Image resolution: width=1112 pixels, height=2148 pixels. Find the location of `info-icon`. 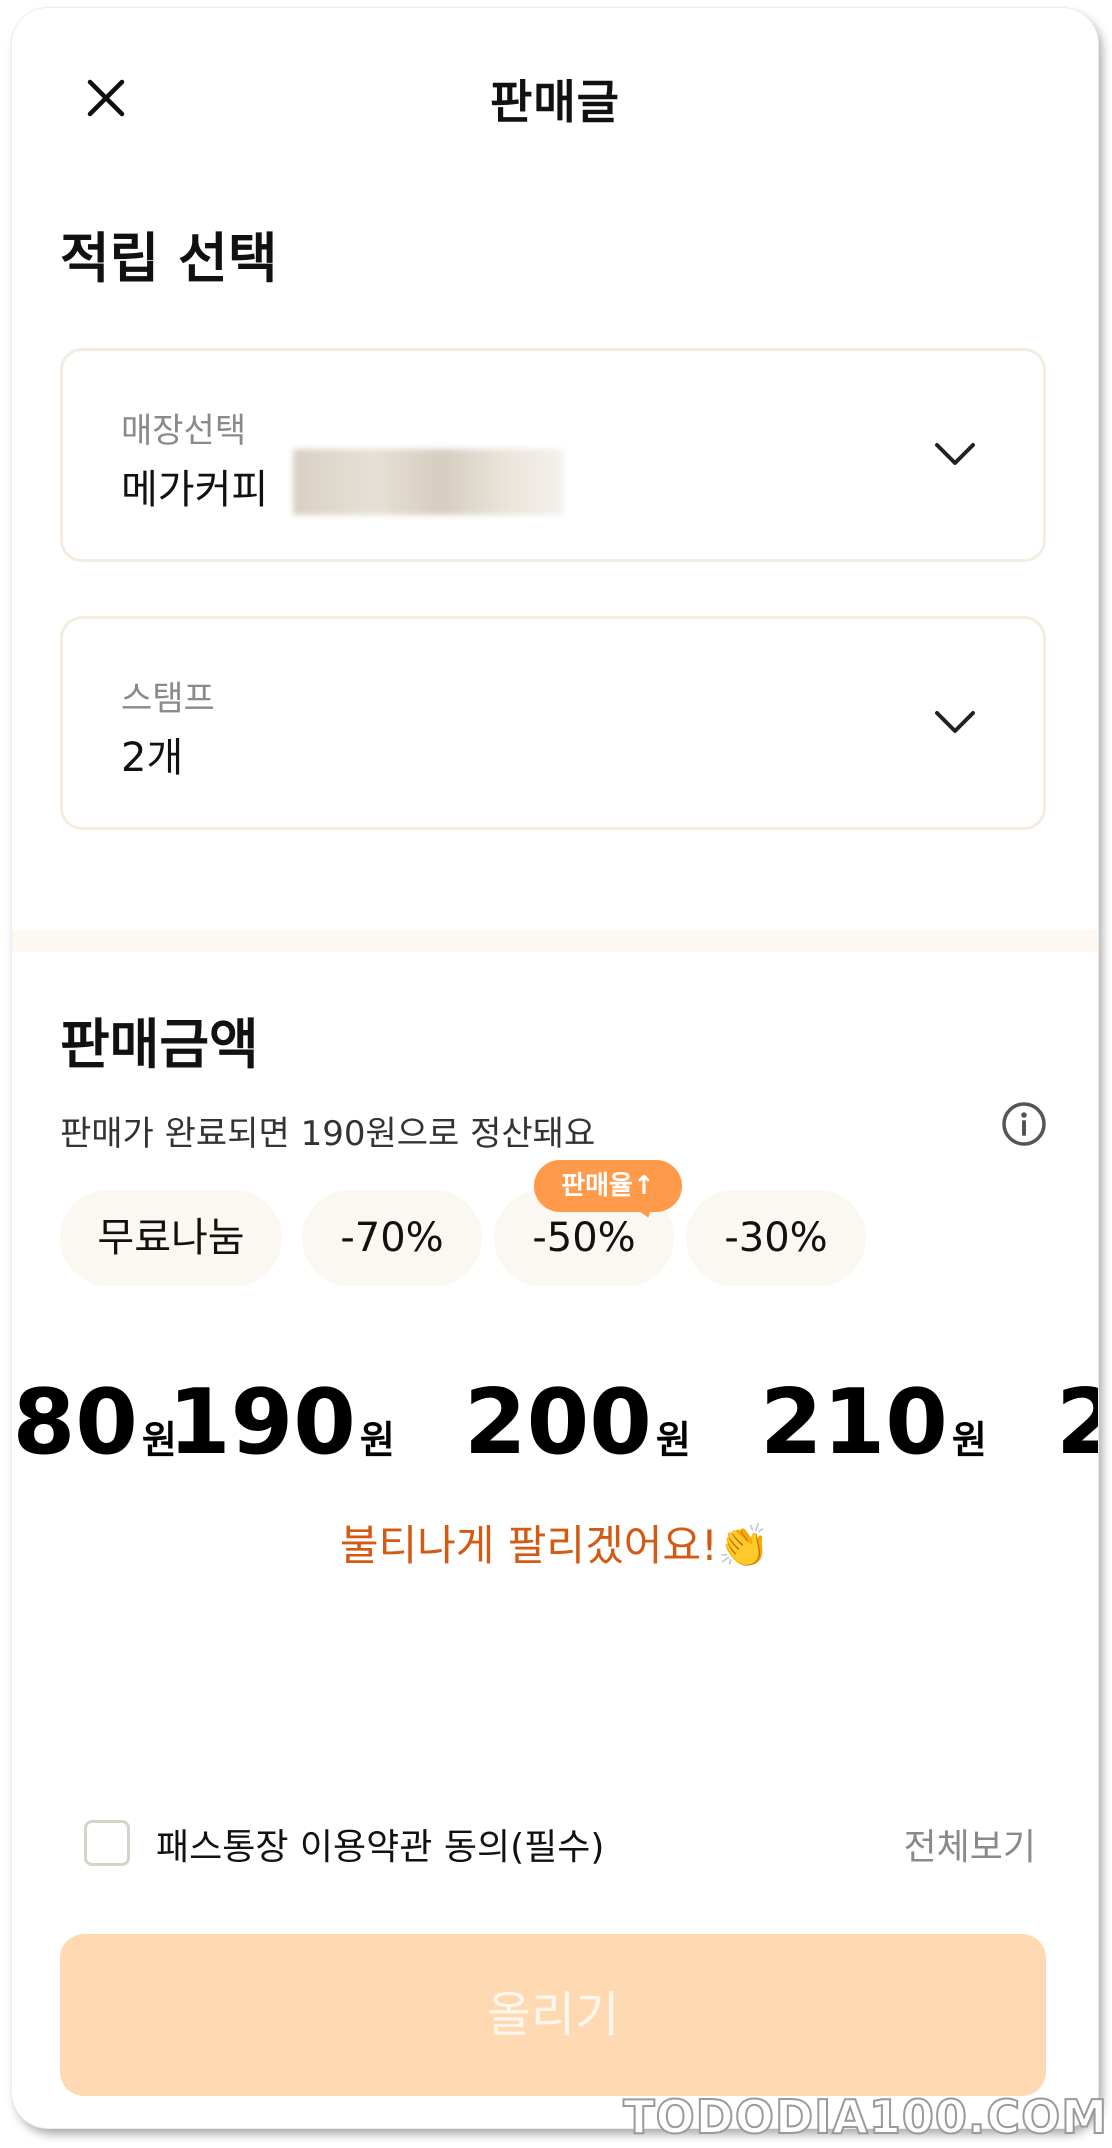

info-icon is located at coordinates (1024, 1124).